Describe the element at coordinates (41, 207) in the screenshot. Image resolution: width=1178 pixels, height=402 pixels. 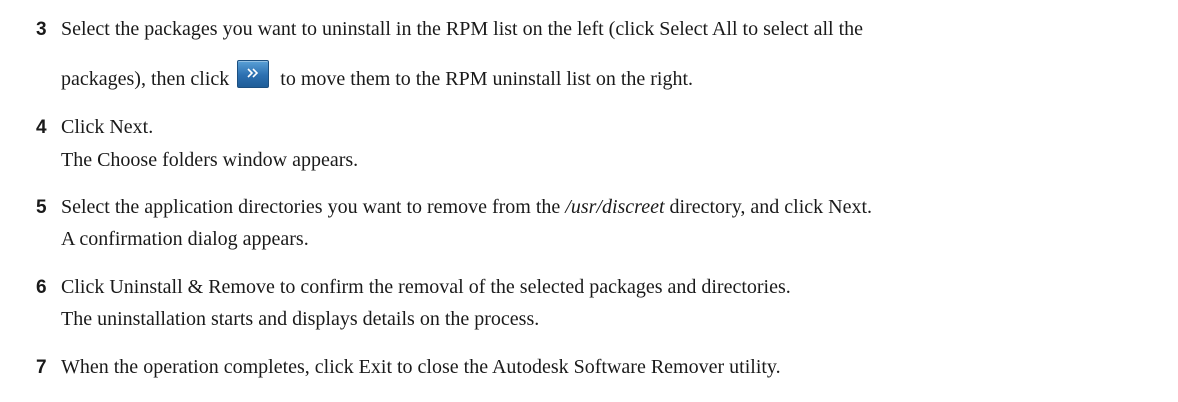
I see `step-number: 5` at that location.